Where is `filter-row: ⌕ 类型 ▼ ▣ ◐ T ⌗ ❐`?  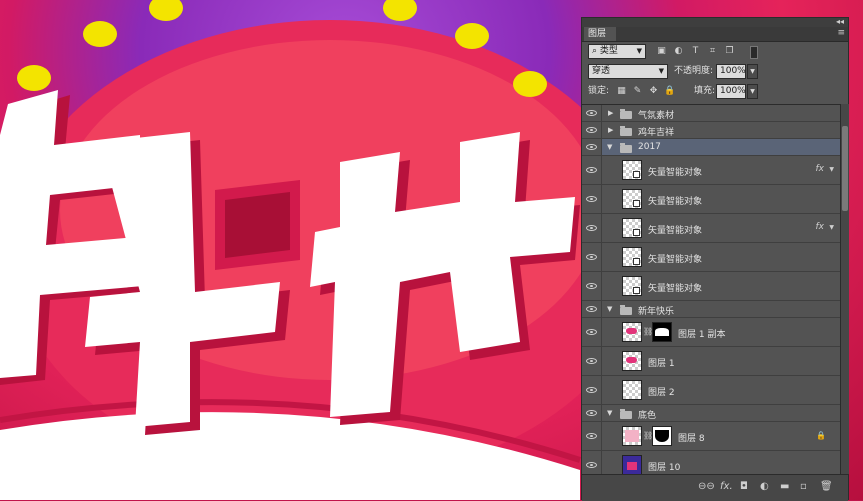
filter-row: ⌕ 类型 ▼ ▣ ◐ T ⌗ ❐ is located at coordinates (716, 52).